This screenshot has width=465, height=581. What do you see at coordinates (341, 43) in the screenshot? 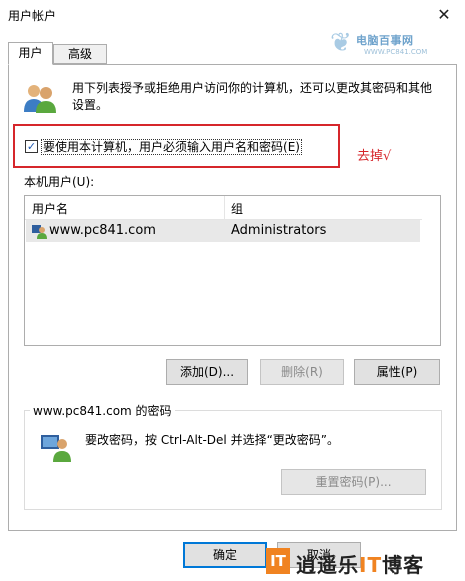
I see `wing-icon: ❦` at bounding box center [341, 43].